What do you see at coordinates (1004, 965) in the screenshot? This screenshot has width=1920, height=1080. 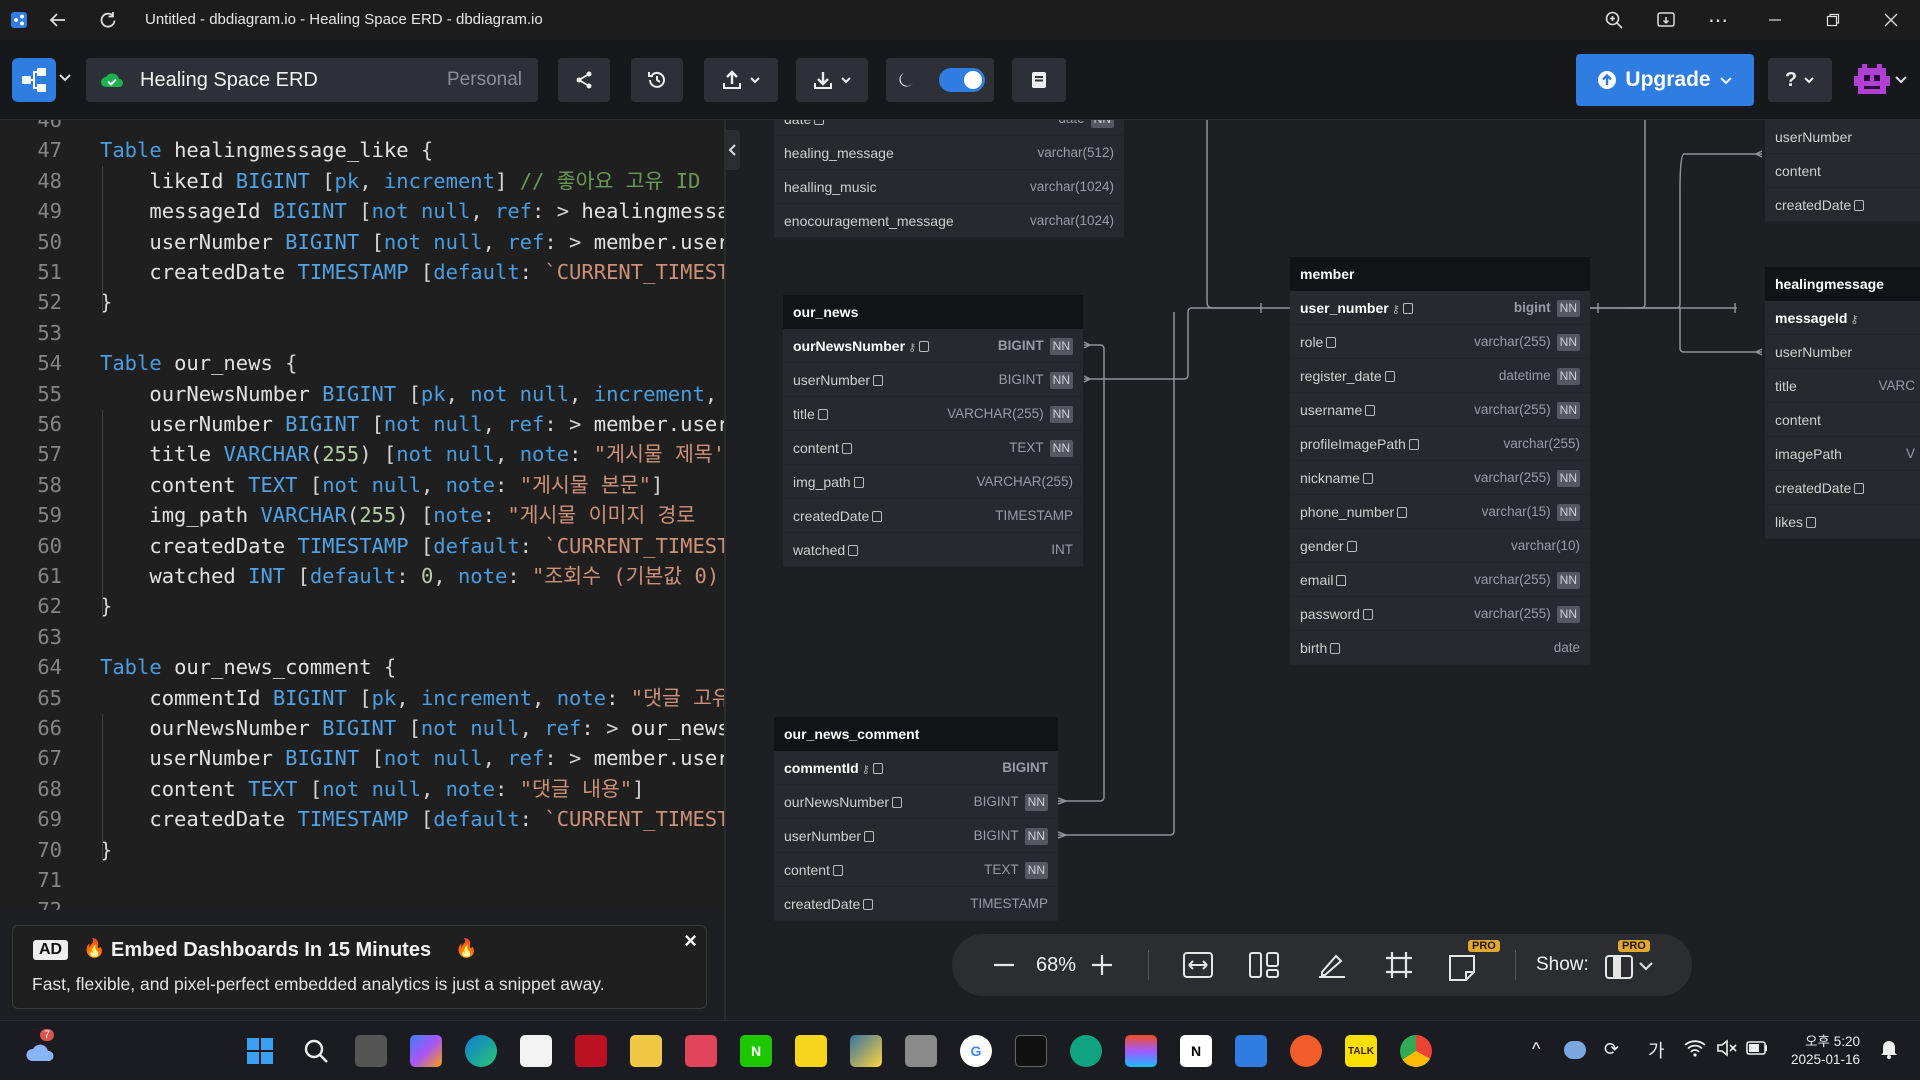 I see `zoom-out-icon` at bounding box center [1004, 965].